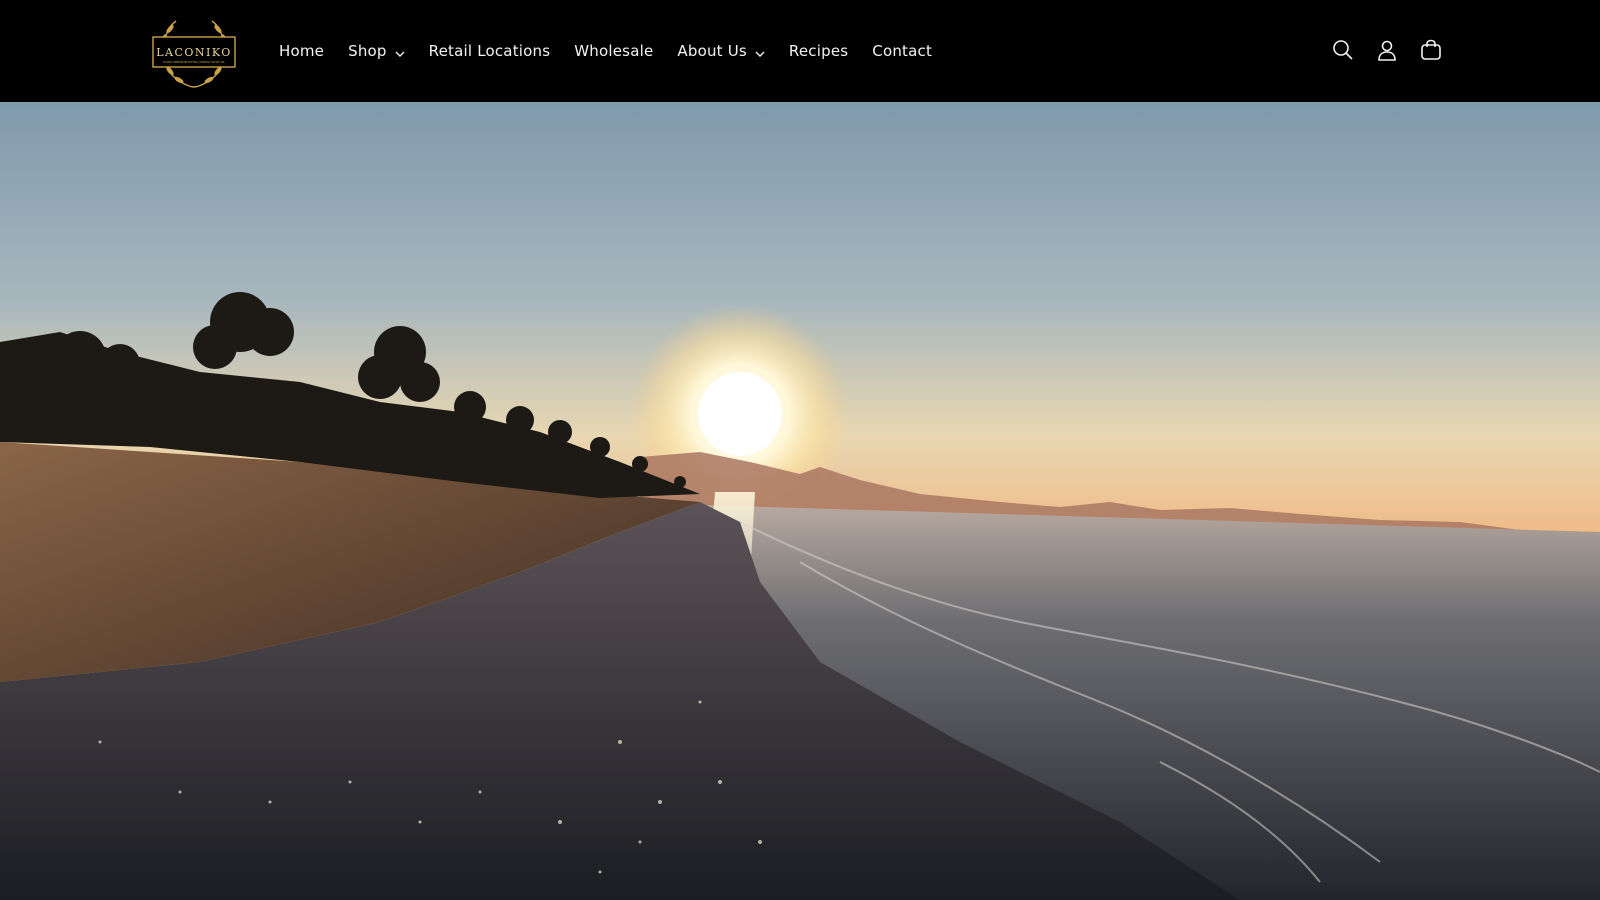 The image size is (1600, 900). I want to click on nav-item-wholesale: Wholesale, so click(613, 51).